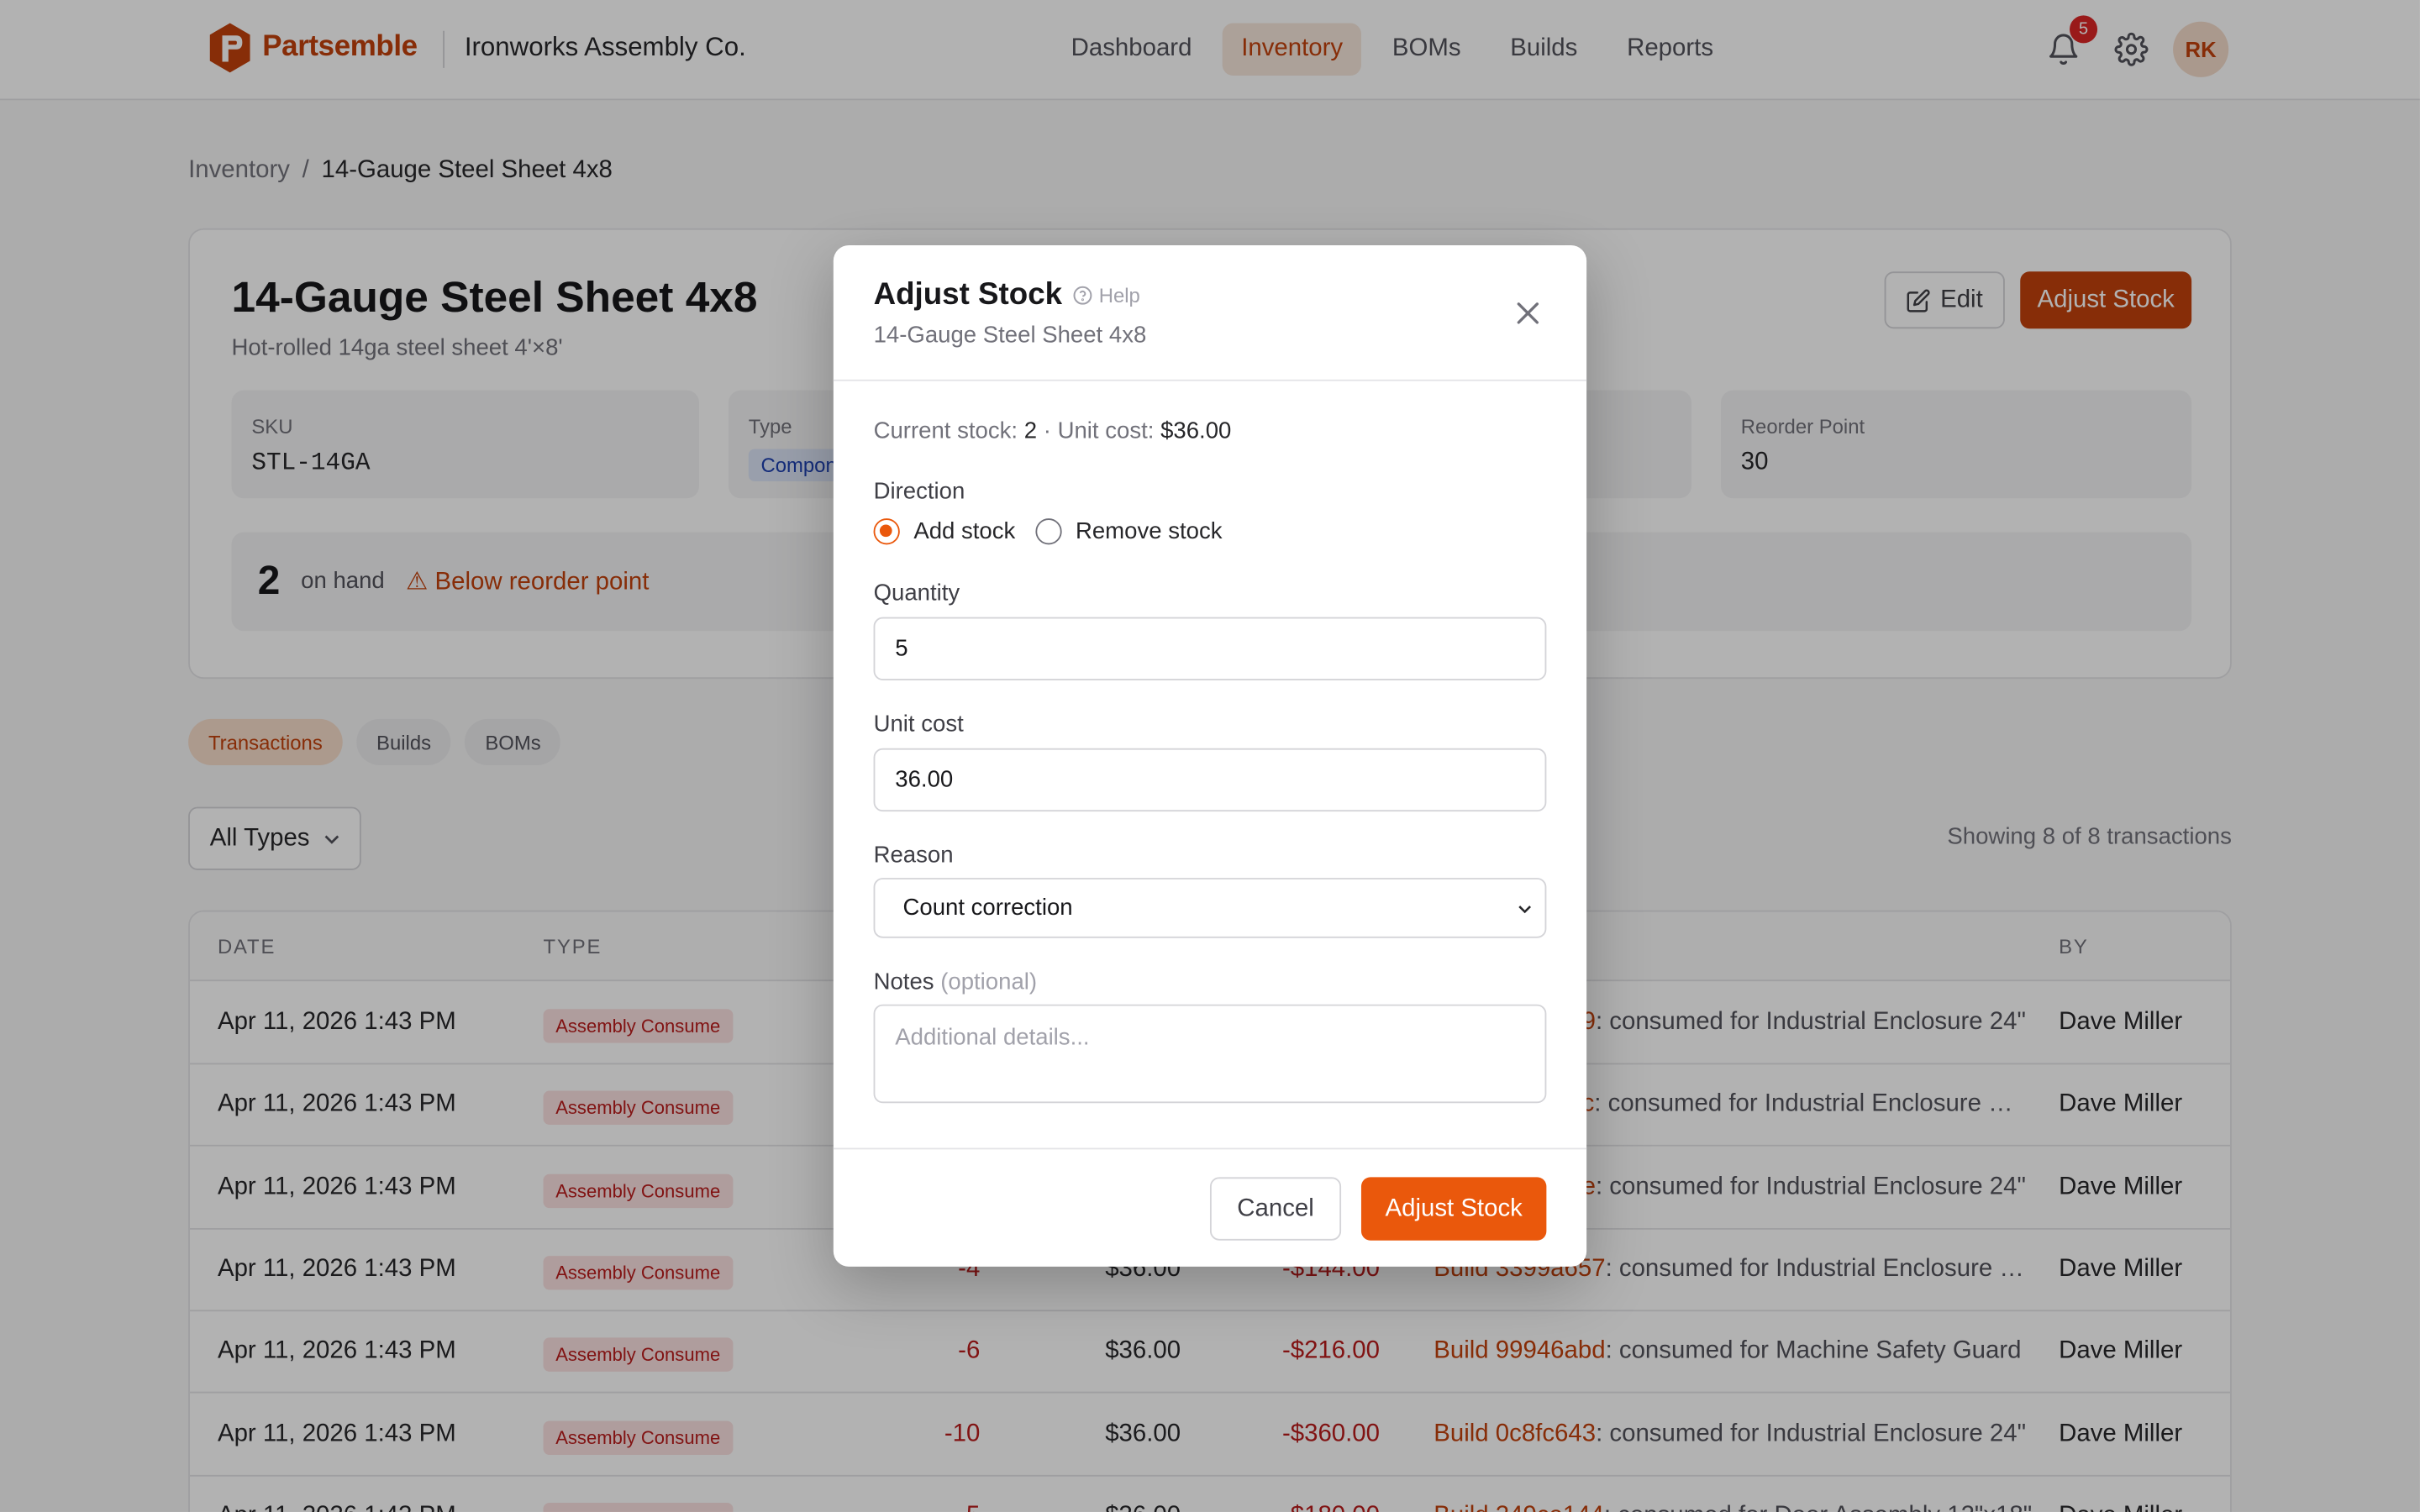 The height and width of the screenshot is (1512, 2420). What do you see at coordinates (1196, 430) in the screenshot?
I see `unit-cost-info-value: $36.00` at bounding box center [1196, 430].